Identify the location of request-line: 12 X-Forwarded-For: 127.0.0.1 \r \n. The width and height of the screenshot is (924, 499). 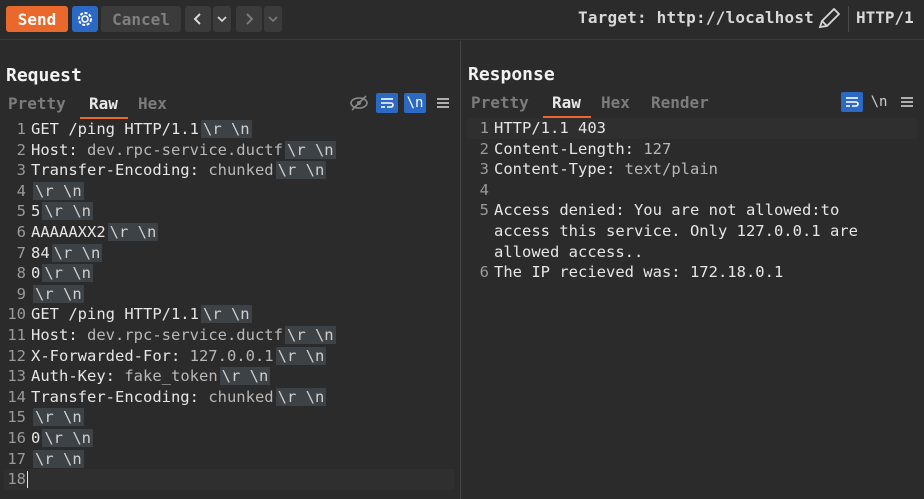
(229, 356).